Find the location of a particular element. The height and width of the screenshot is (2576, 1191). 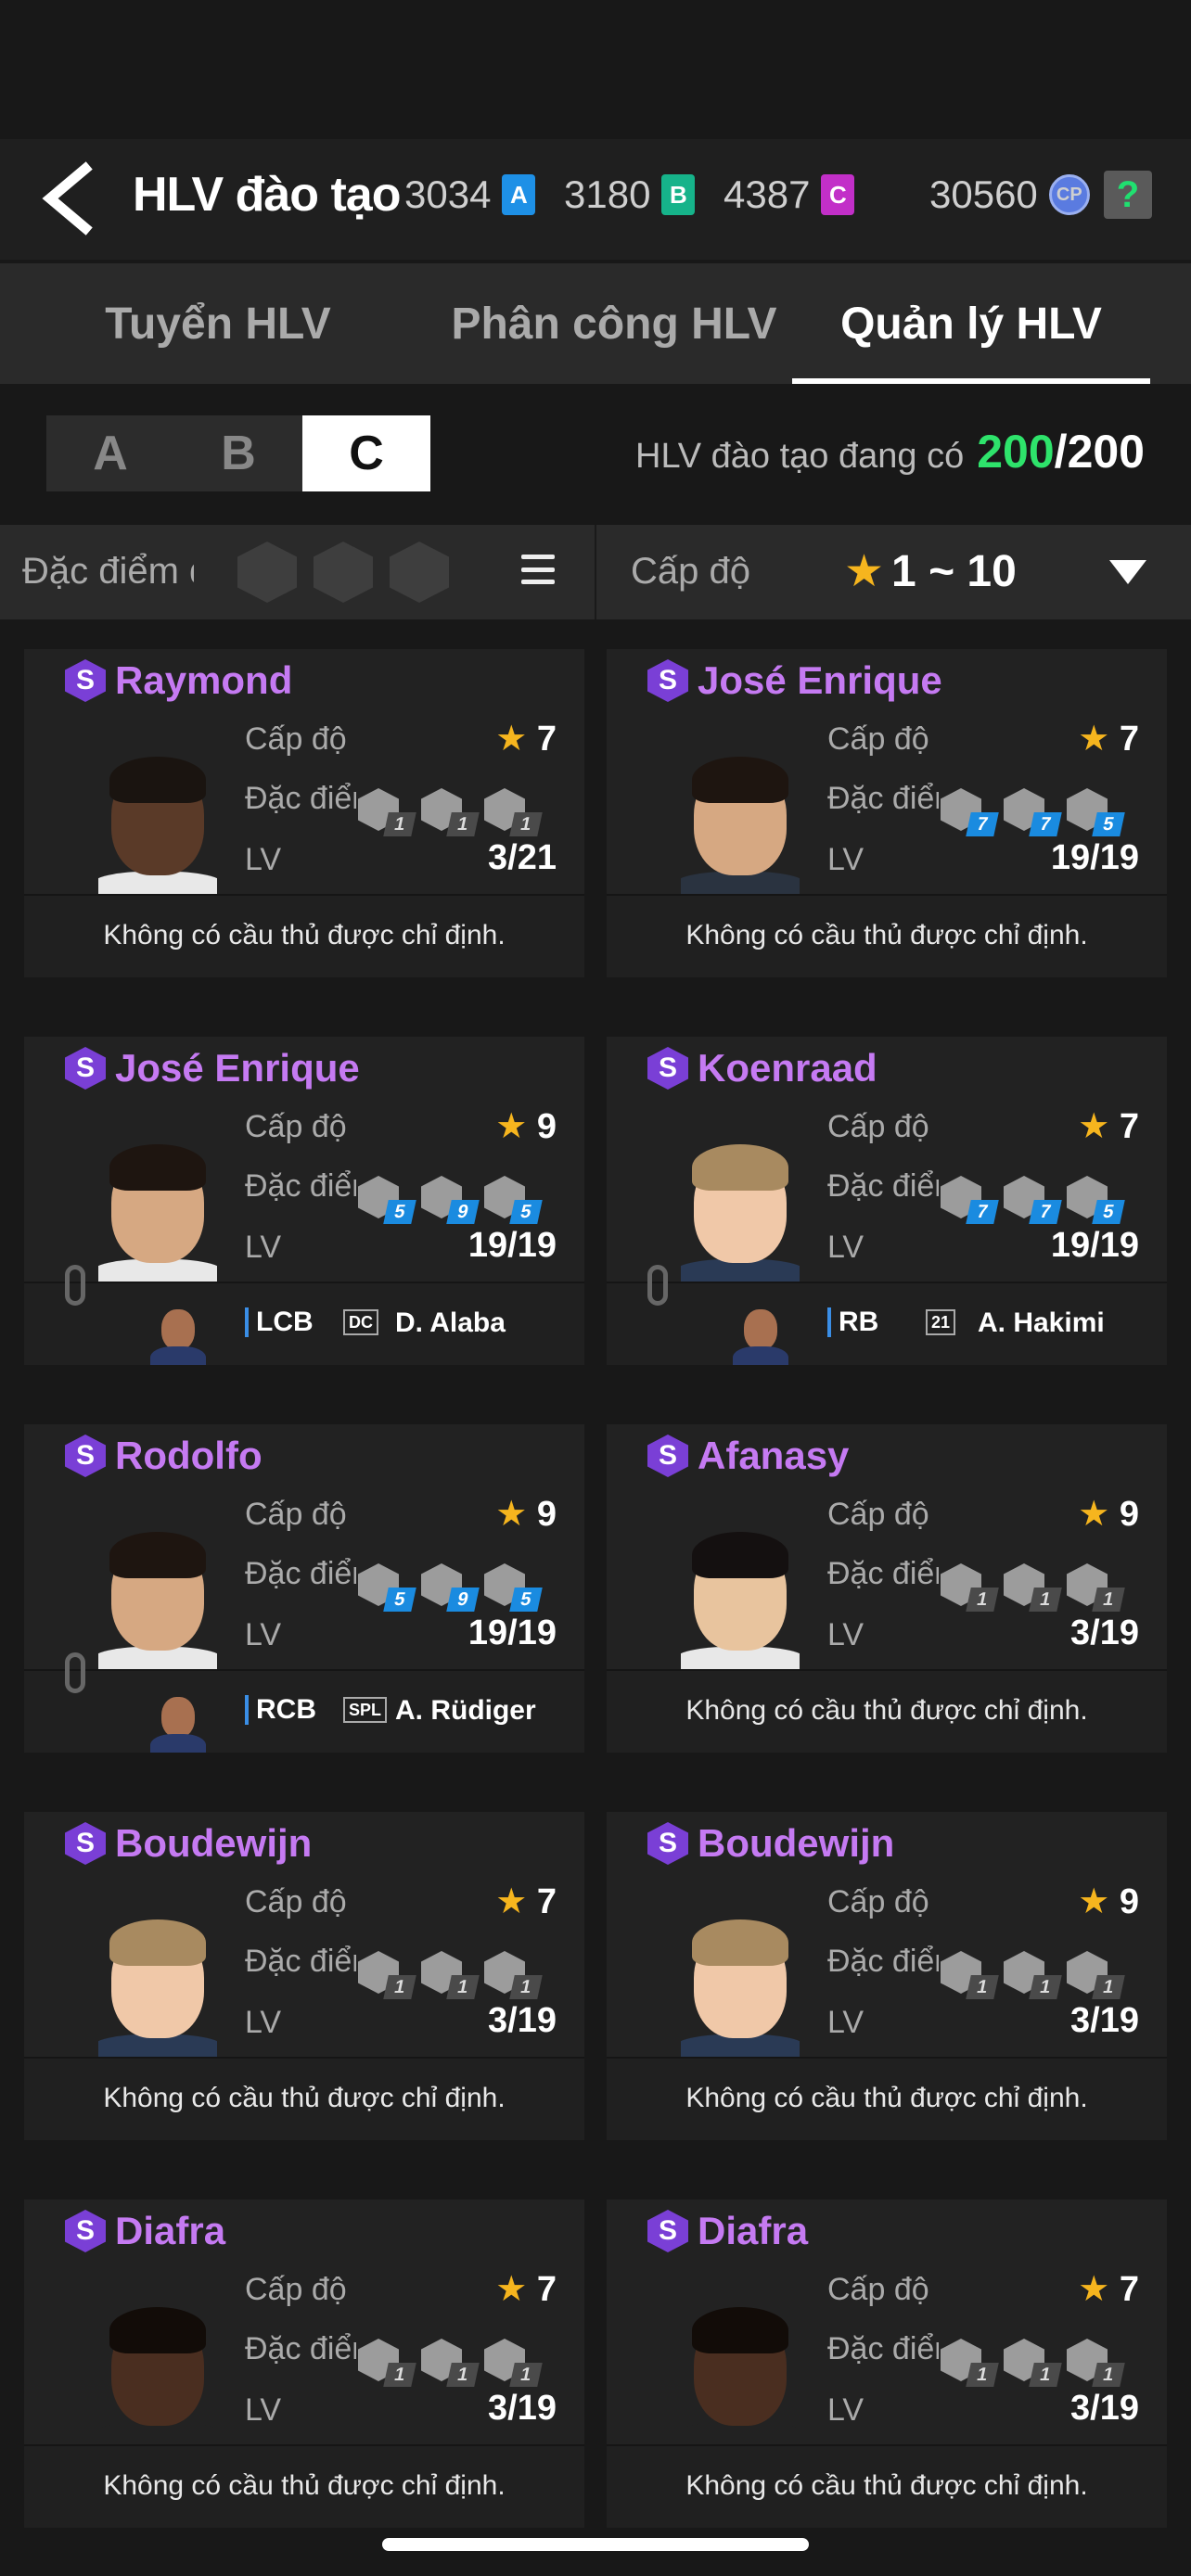

grade-c-button: C is located at coordinates (366, 453).